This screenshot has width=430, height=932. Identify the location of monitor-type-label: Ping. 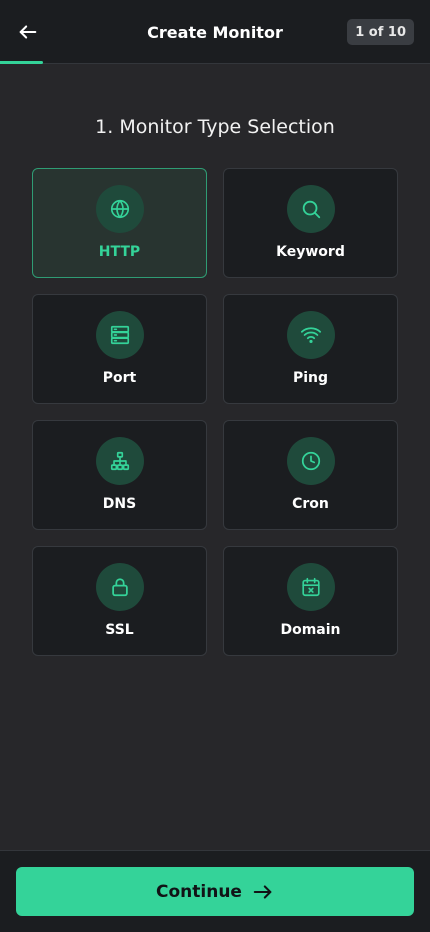
(310, 378).